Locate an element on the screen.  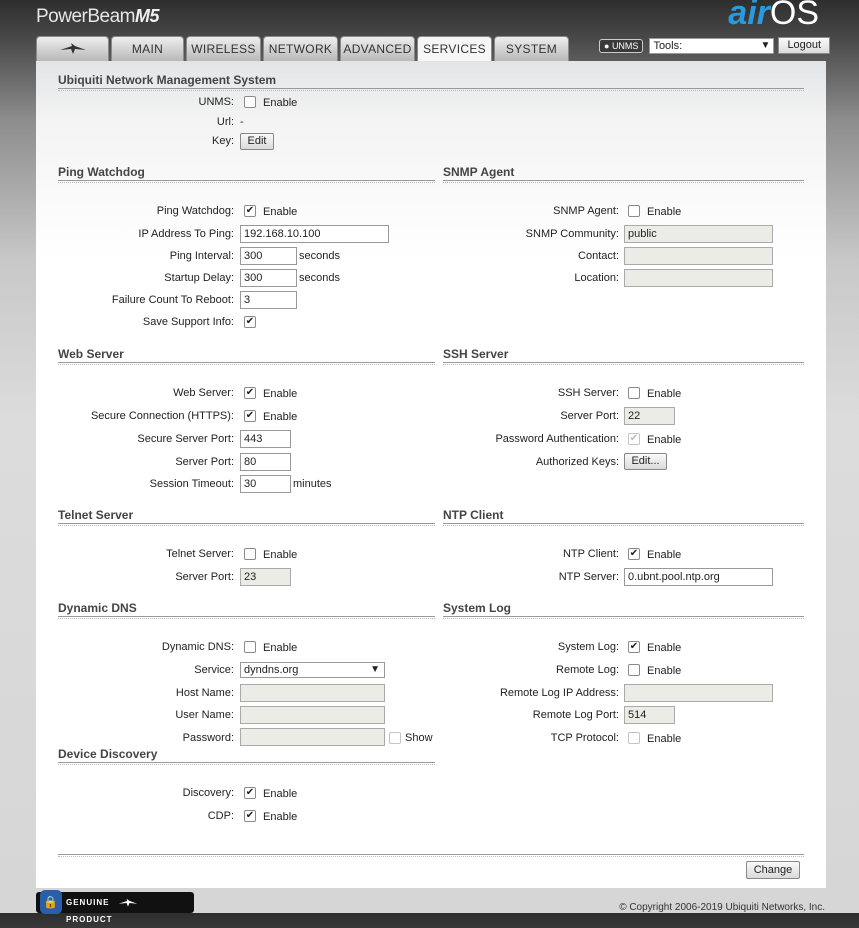
discovery-enable-text: Enable is located at coordinates (280, 794).